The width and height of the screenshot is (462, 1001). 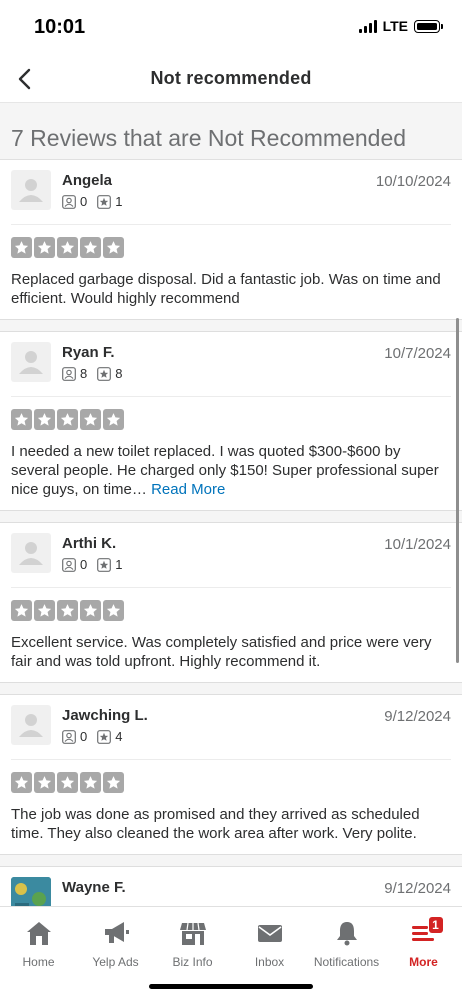 What do you see at coordinates (417, 353) in the screenshot?
I see `review-date: 10/7/2024` at bounding box center [417, 353].